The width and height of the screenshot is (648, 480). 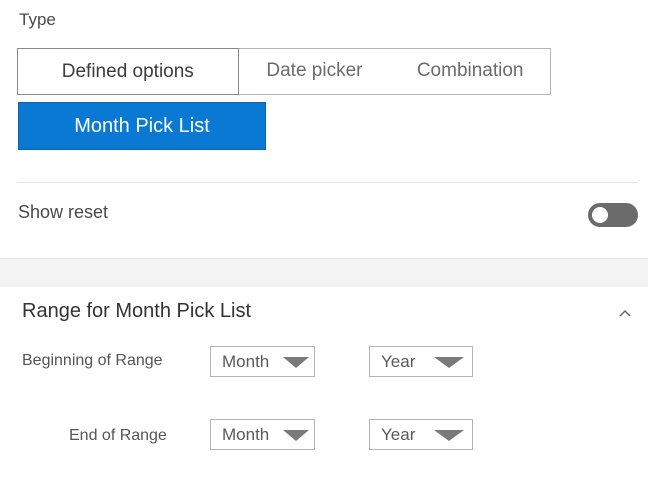 I want to click on type-segmented-control: Defined options Date picker Combination, so click(x=284, y=71).